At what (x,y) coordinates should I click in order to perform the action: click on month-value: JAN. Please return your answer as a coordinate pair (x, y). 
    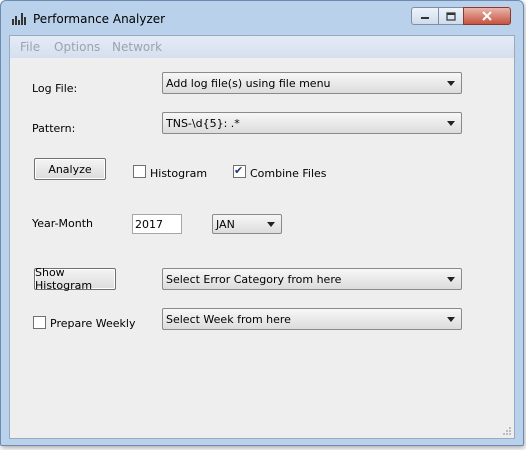
    Looking at the image, I should click on (225, 224).